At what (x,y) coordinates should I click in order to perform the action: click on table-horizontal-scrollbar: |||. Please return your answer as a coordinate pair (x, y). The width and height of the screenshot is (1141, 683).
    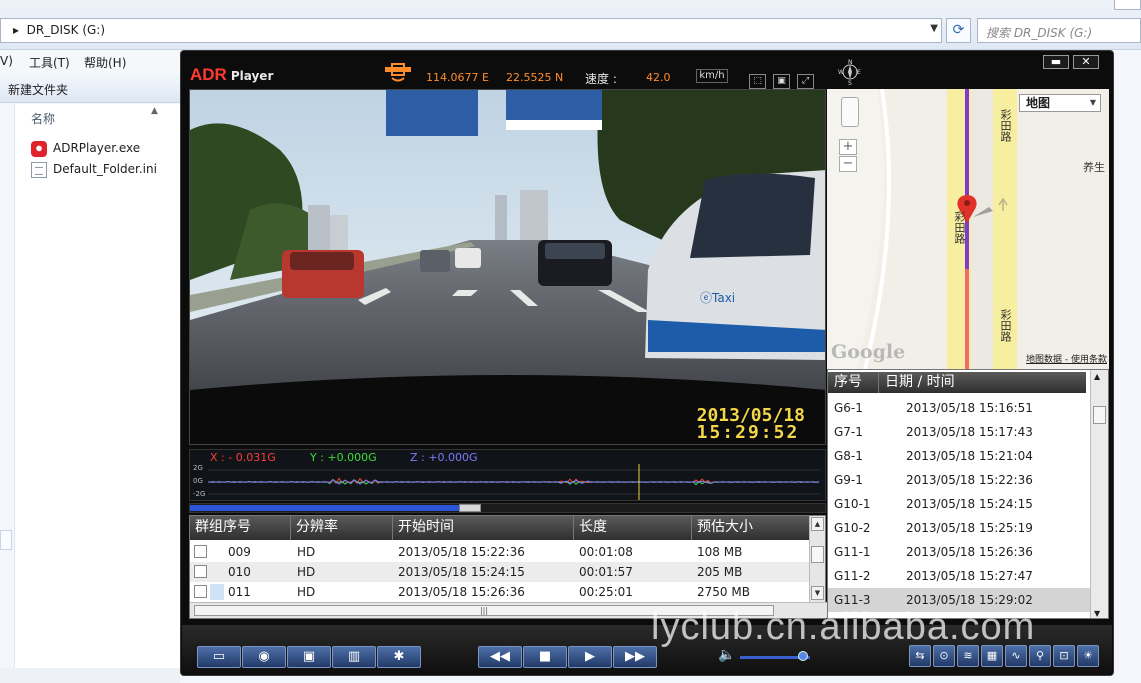
    Looking at the image, I should click on (508, 610).